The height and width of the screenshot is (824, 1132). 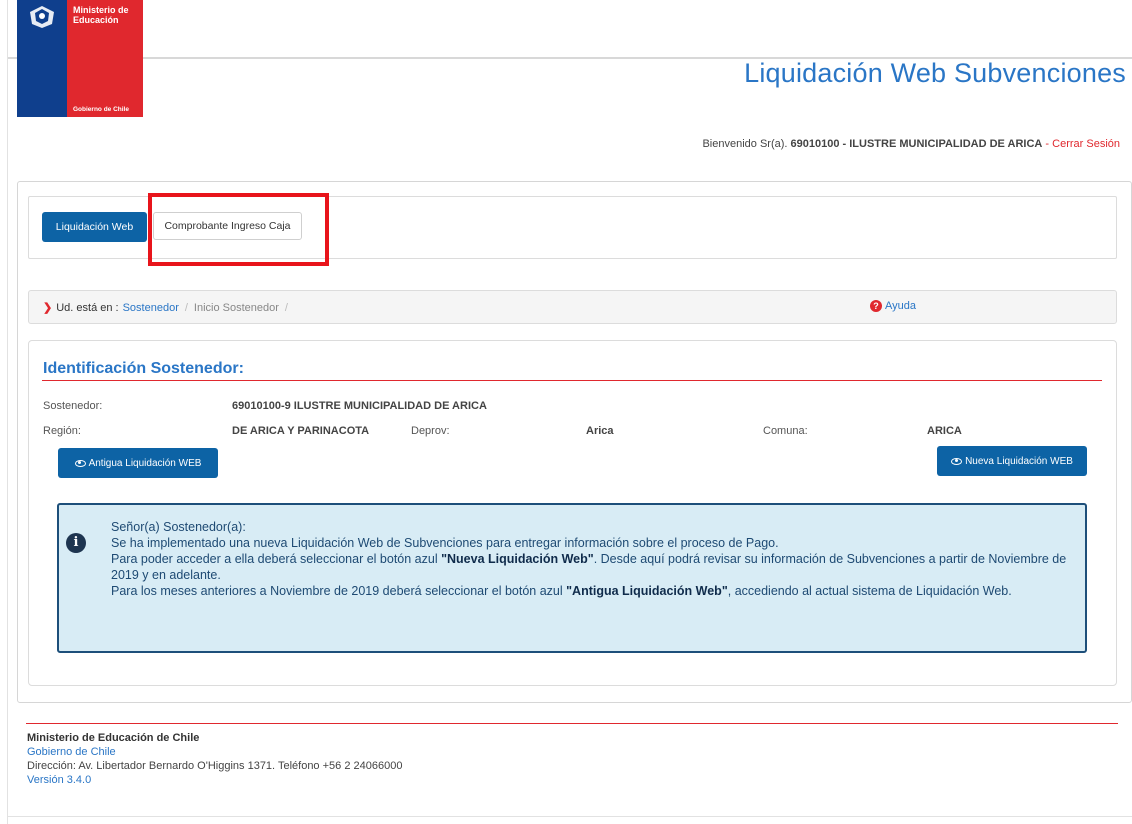 What do you see at coordinates (151, 308) in the screenshot?
I see `breadcrumb-sostenedor: Sostenedor` at bounding box center [151, 308].